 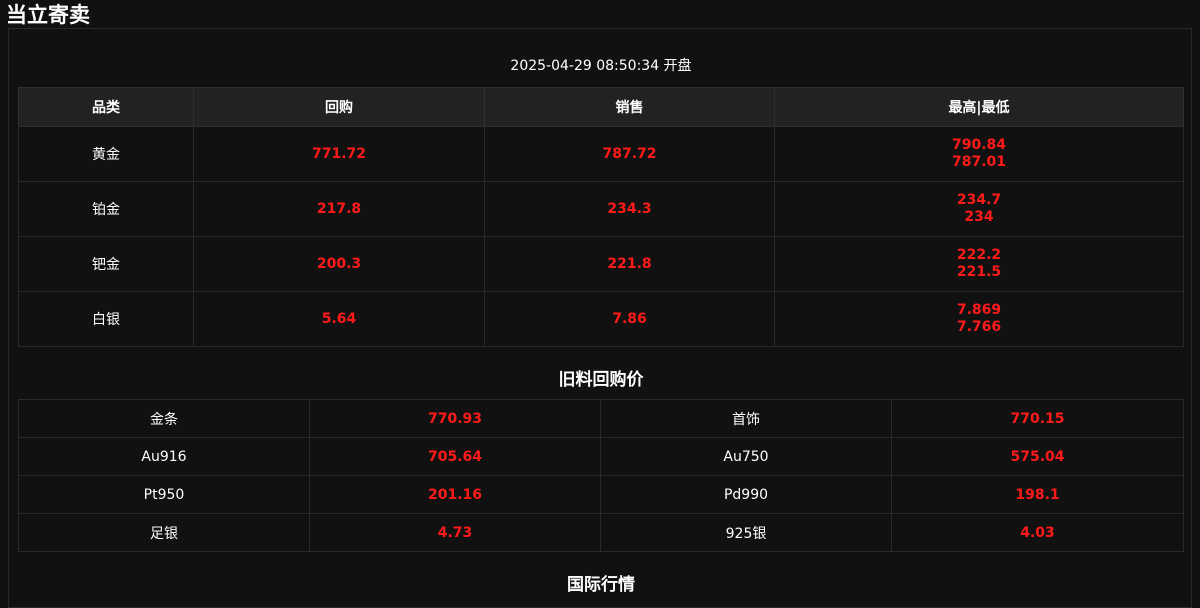 I want to click on table-row: 黄金 771.72 787.72 790.84 787.01, so click(x=601, y=154).